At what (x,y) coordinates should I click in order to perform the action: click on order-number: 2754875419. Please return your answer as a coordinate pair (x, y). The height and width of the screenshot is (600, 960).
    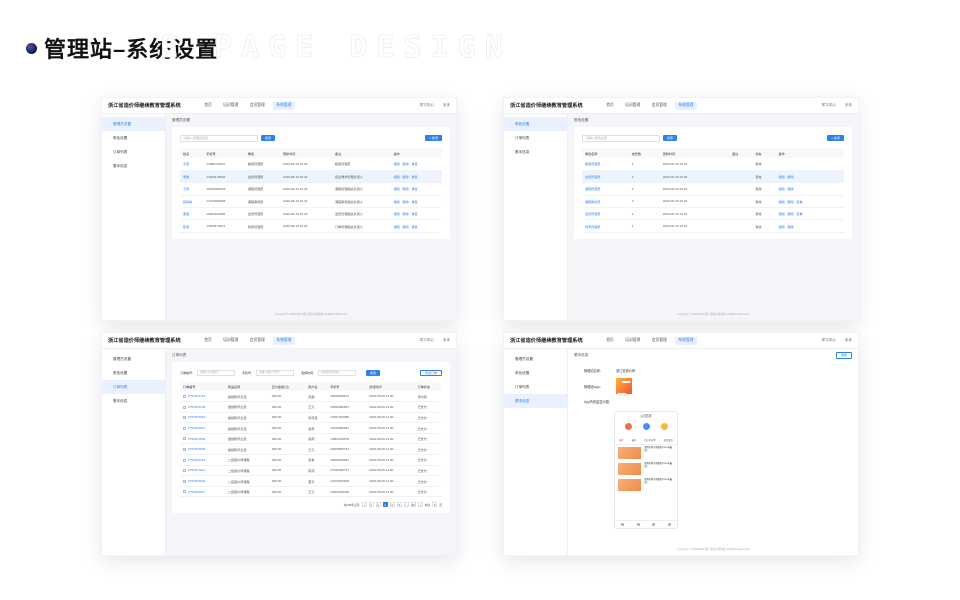
    Looking at the image, I should click on (196, 460).